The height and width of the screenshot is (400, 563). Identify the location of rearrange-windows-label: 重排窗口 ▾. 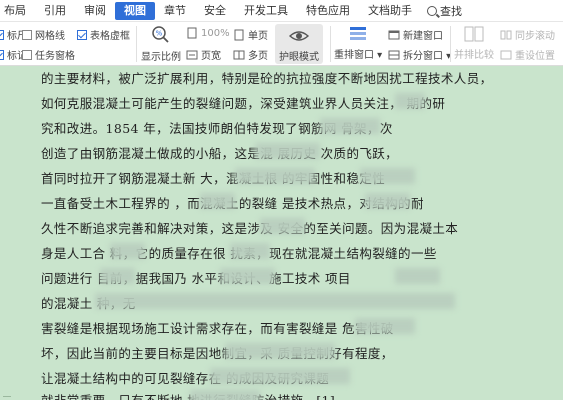
(358, 55).